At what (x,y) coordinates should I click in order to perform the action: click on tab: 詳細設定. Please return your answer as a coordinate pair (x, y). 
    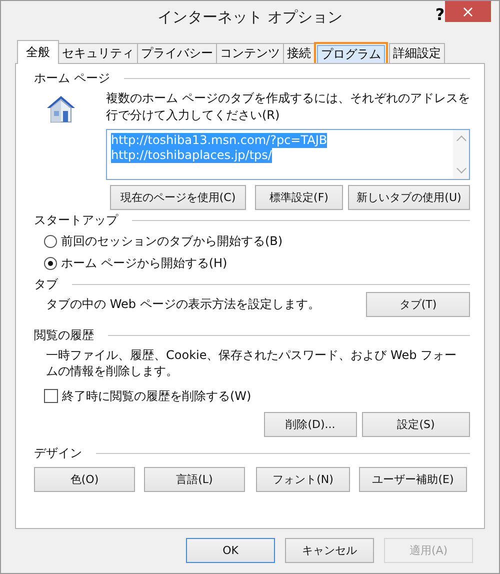
    Looking at the image, I should click on (417, 53).